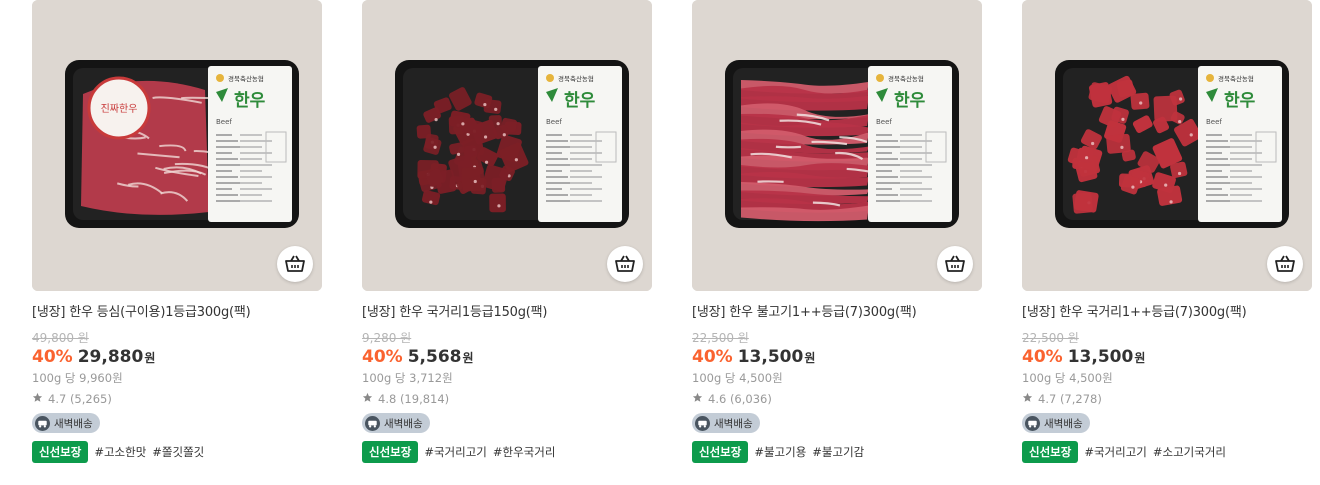  What do you see at coordinates (1189, 452) in the screenshot?
I see `hashtag: #소고기국거리` at bounding box center [1189, 452].